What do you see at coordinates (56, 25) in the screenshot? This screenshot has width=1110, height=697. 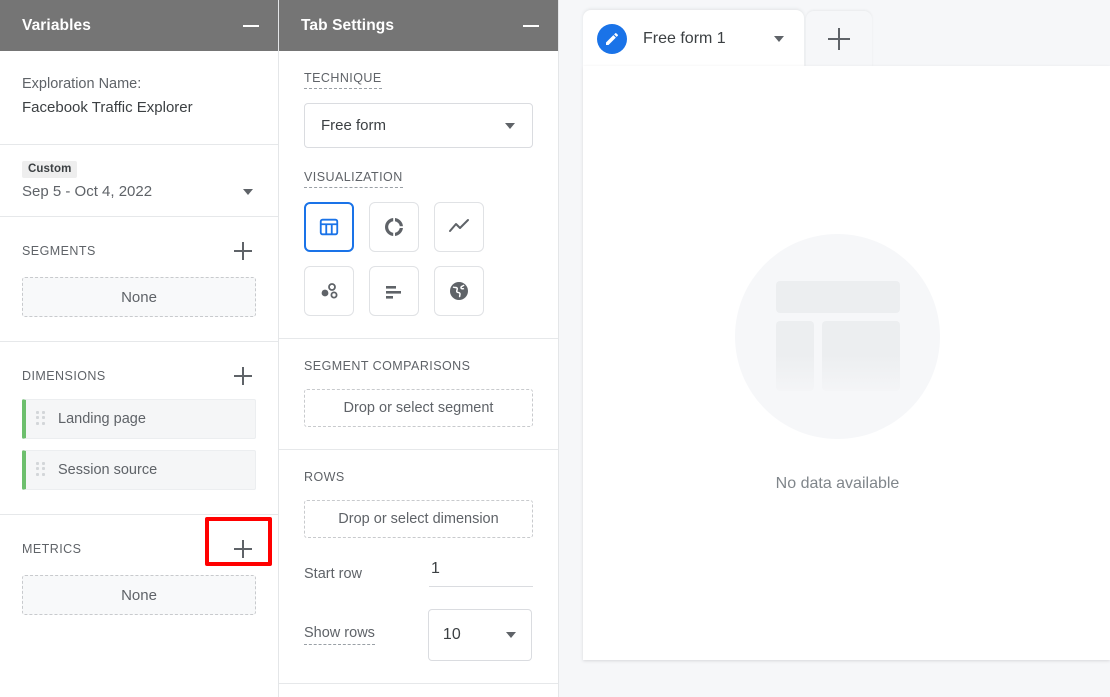 I see `variables-panel-title: Variables` at bounding box center [56, 25].